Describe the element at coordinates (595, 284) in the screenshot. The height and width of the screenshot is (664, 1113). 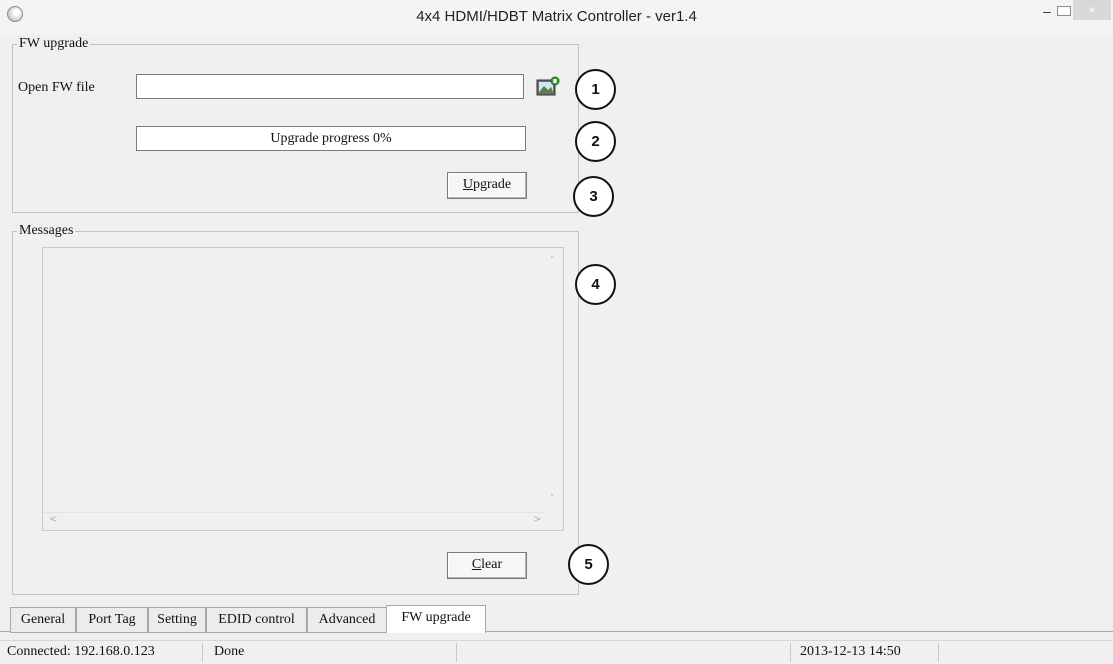
I see `callout-4: 4` at that location.